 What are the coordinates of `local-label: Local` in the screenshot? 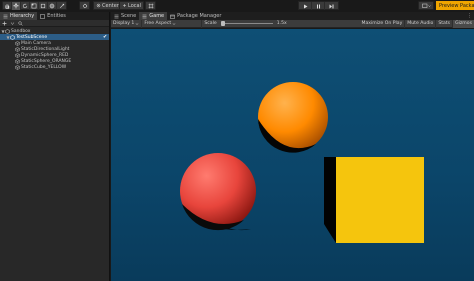 It's located at (134, 5).